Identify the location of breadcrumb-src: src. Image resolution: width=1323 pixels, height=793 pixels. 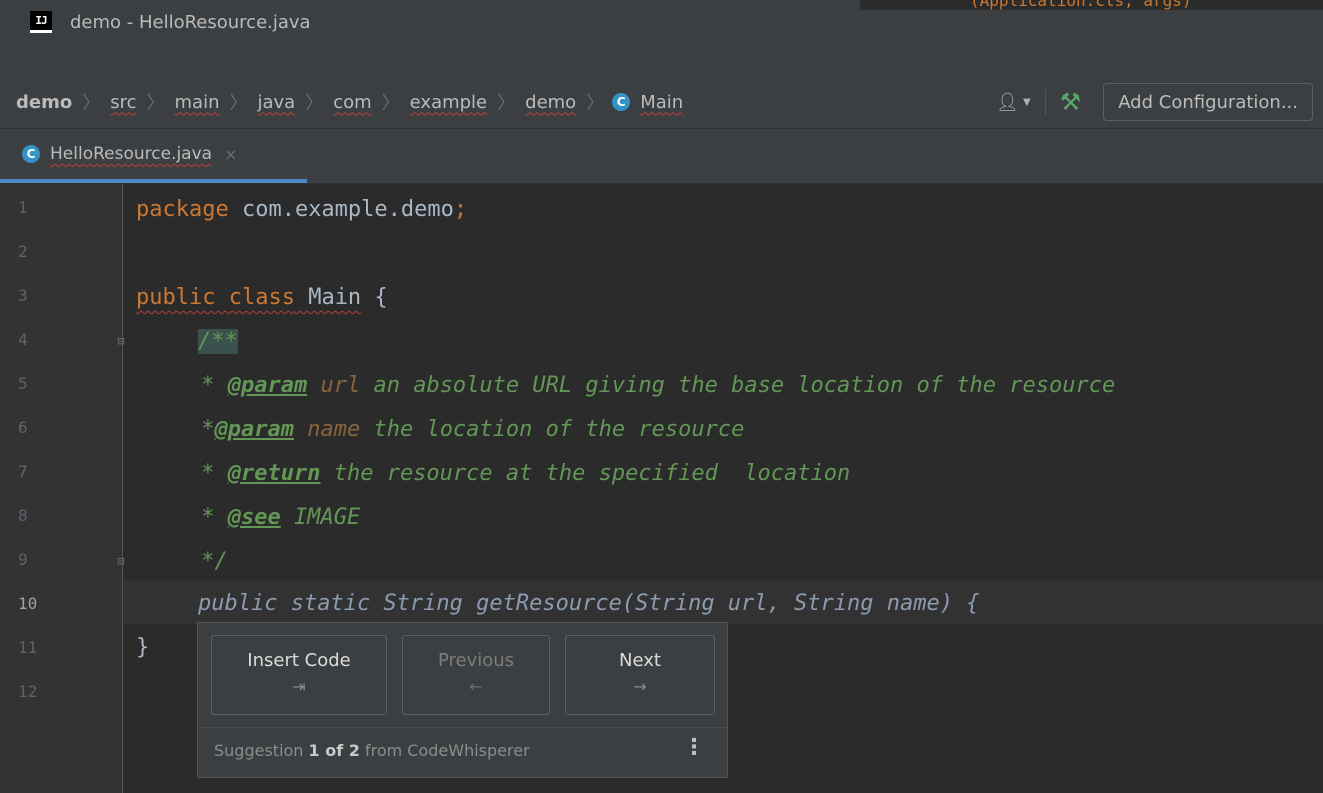
(123, 102).